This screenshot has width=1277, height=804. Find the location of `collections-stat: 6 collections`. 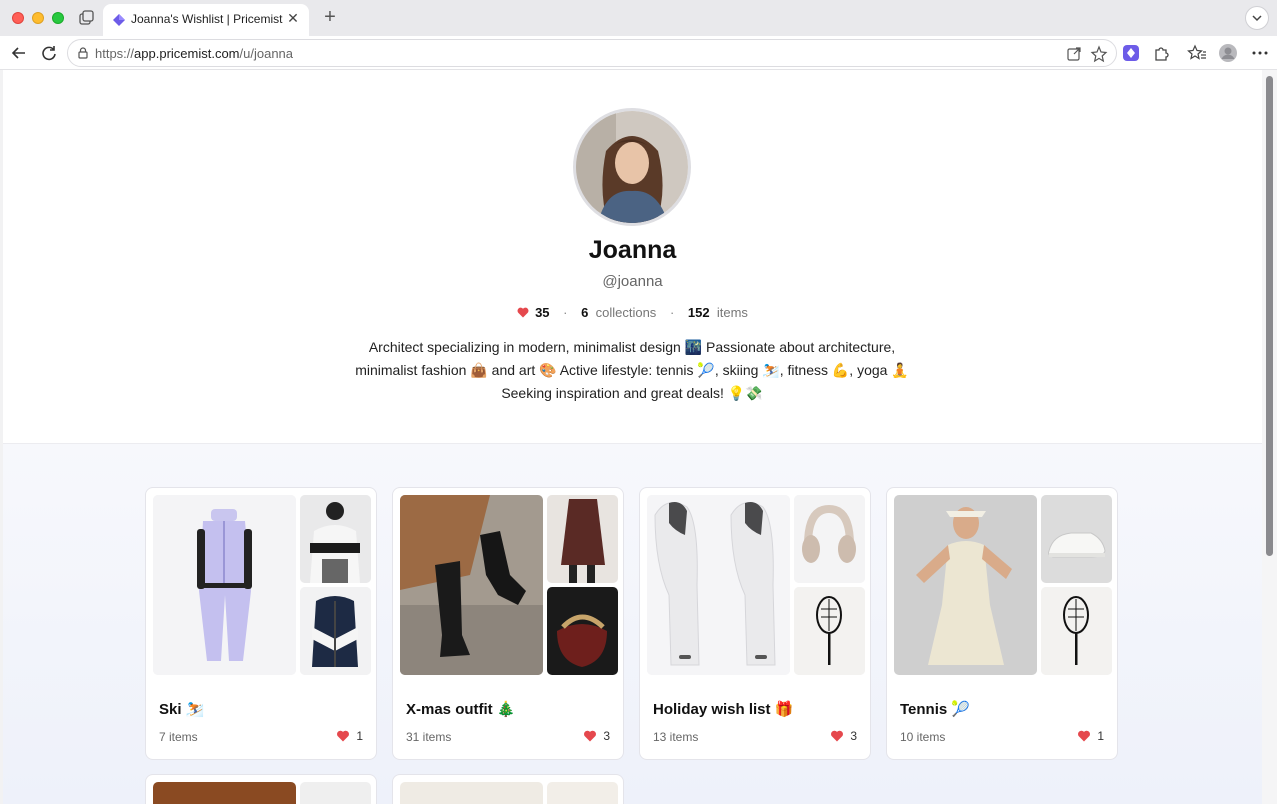

collections-stat: 6 collections is located at coordinates (618, 312).